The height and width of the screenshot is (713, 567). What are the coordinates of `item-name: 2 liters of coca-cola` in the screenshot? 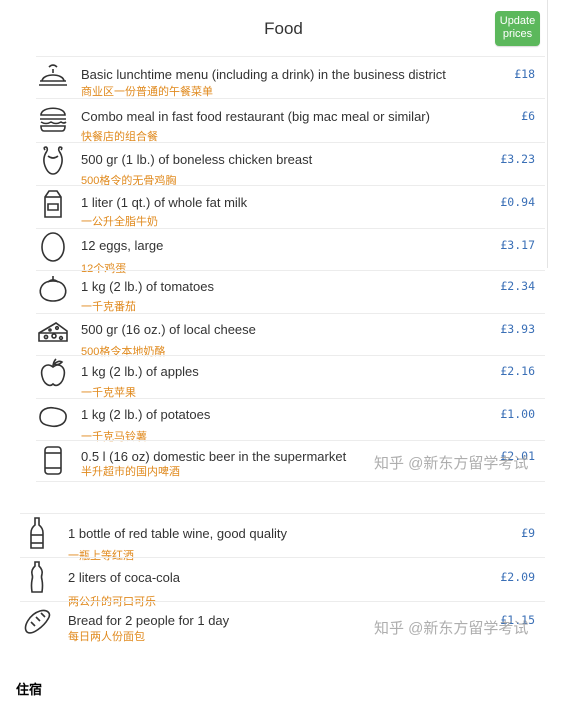 It's located at (124, 577).